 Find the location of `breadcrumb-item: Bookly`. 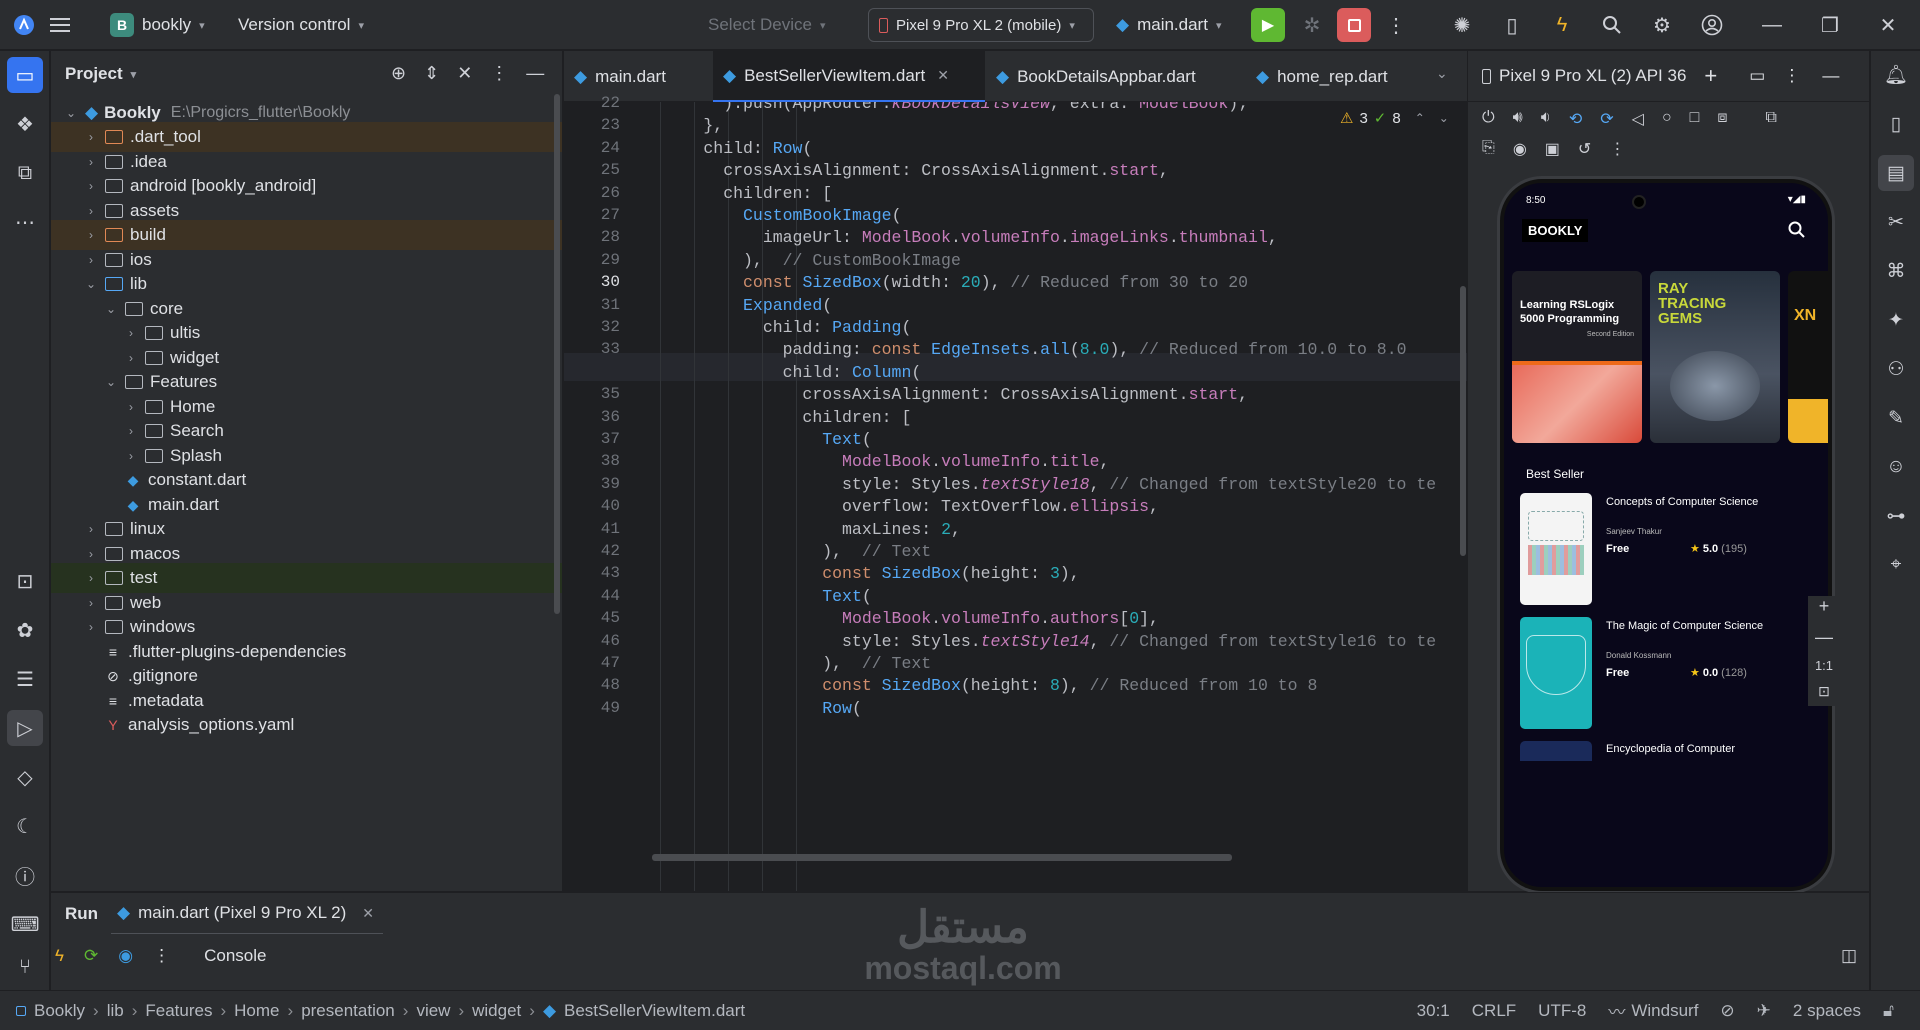

breadcrumb-item: Bookly is located at coordinates (50, 1011).